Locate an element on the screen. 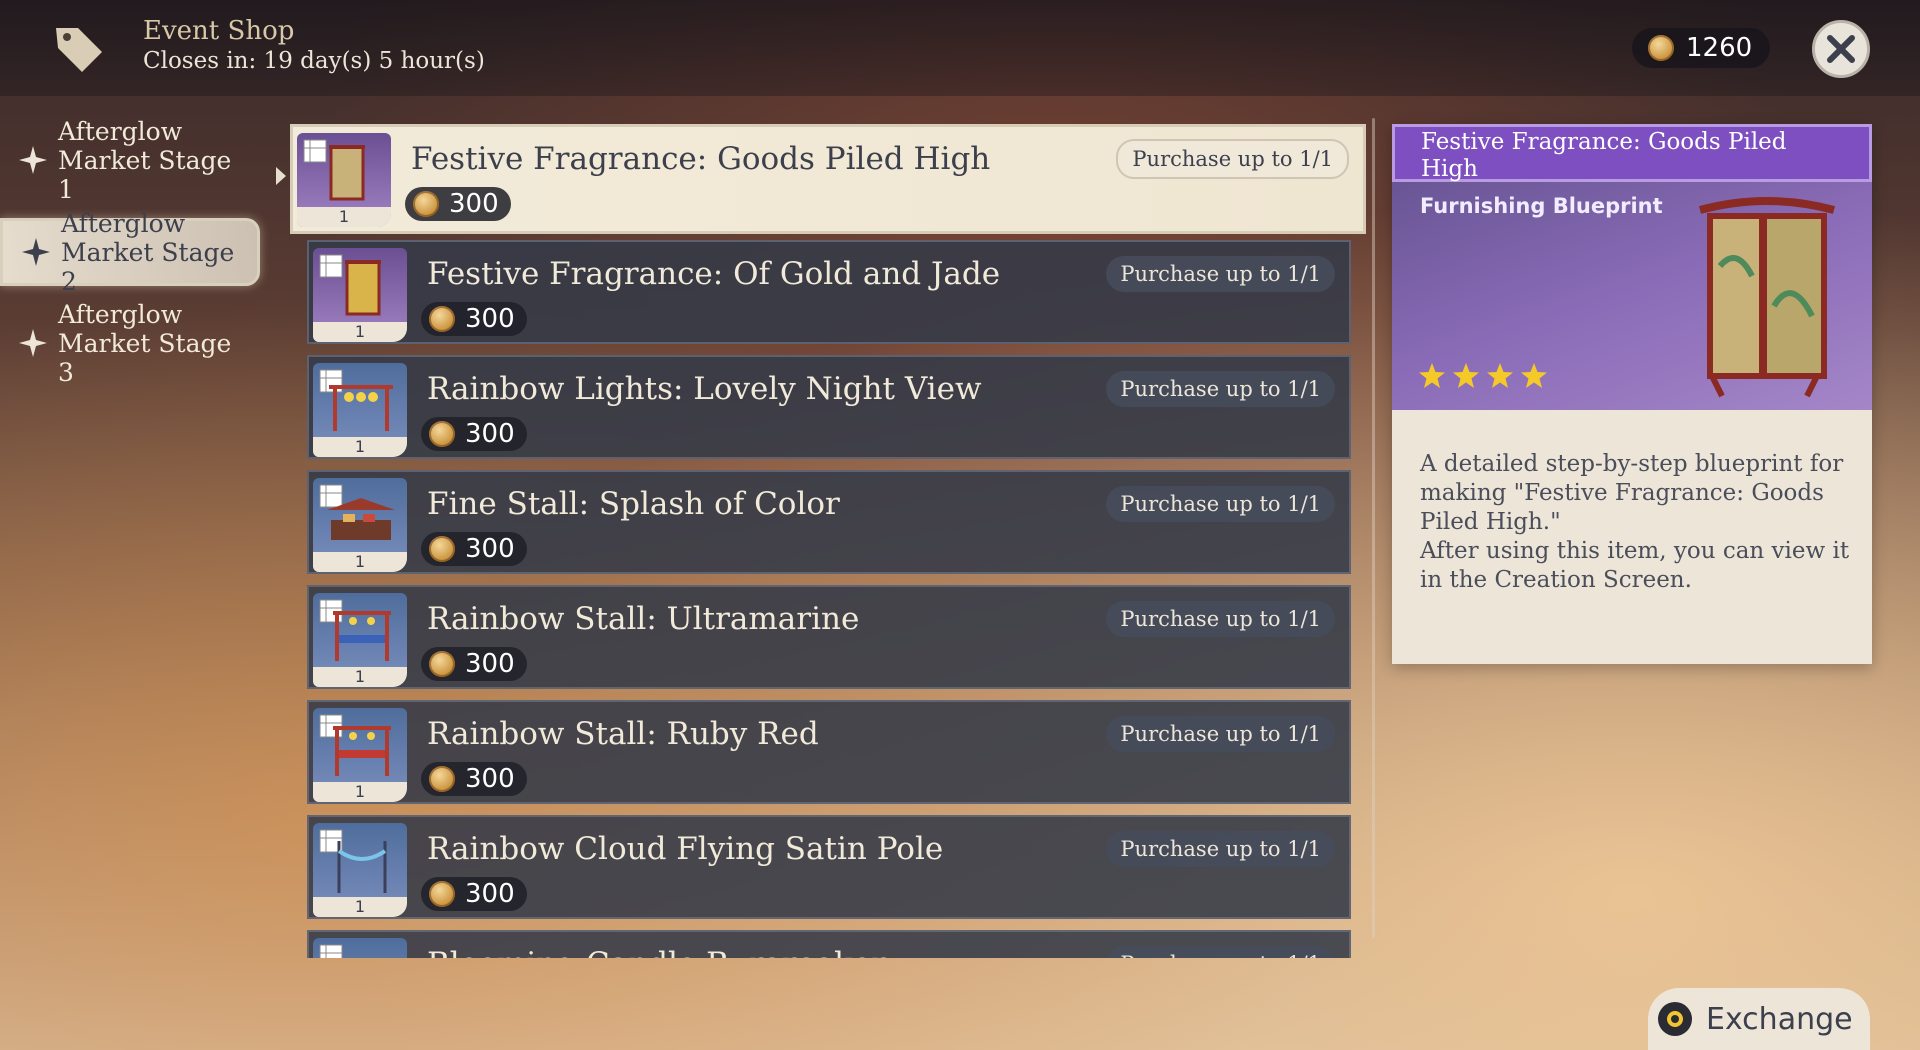 Image resolution: width=1920 pixels, height=1050 pixels. close-icon is located at coordinates (1841, 49).